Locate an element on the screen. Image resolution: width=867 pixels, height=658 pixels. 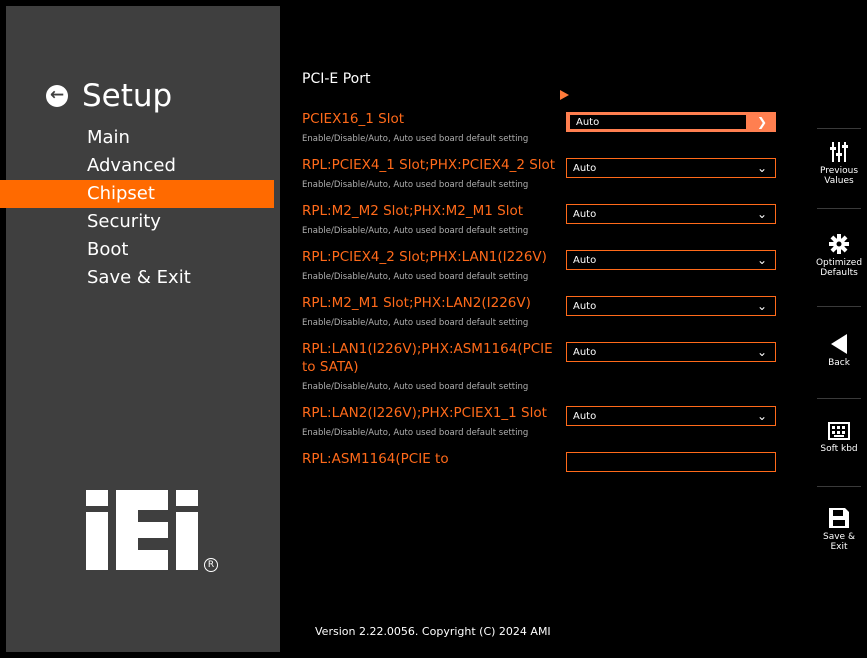
toolbar-label: Previous Values is located at coordinates (839, 176).